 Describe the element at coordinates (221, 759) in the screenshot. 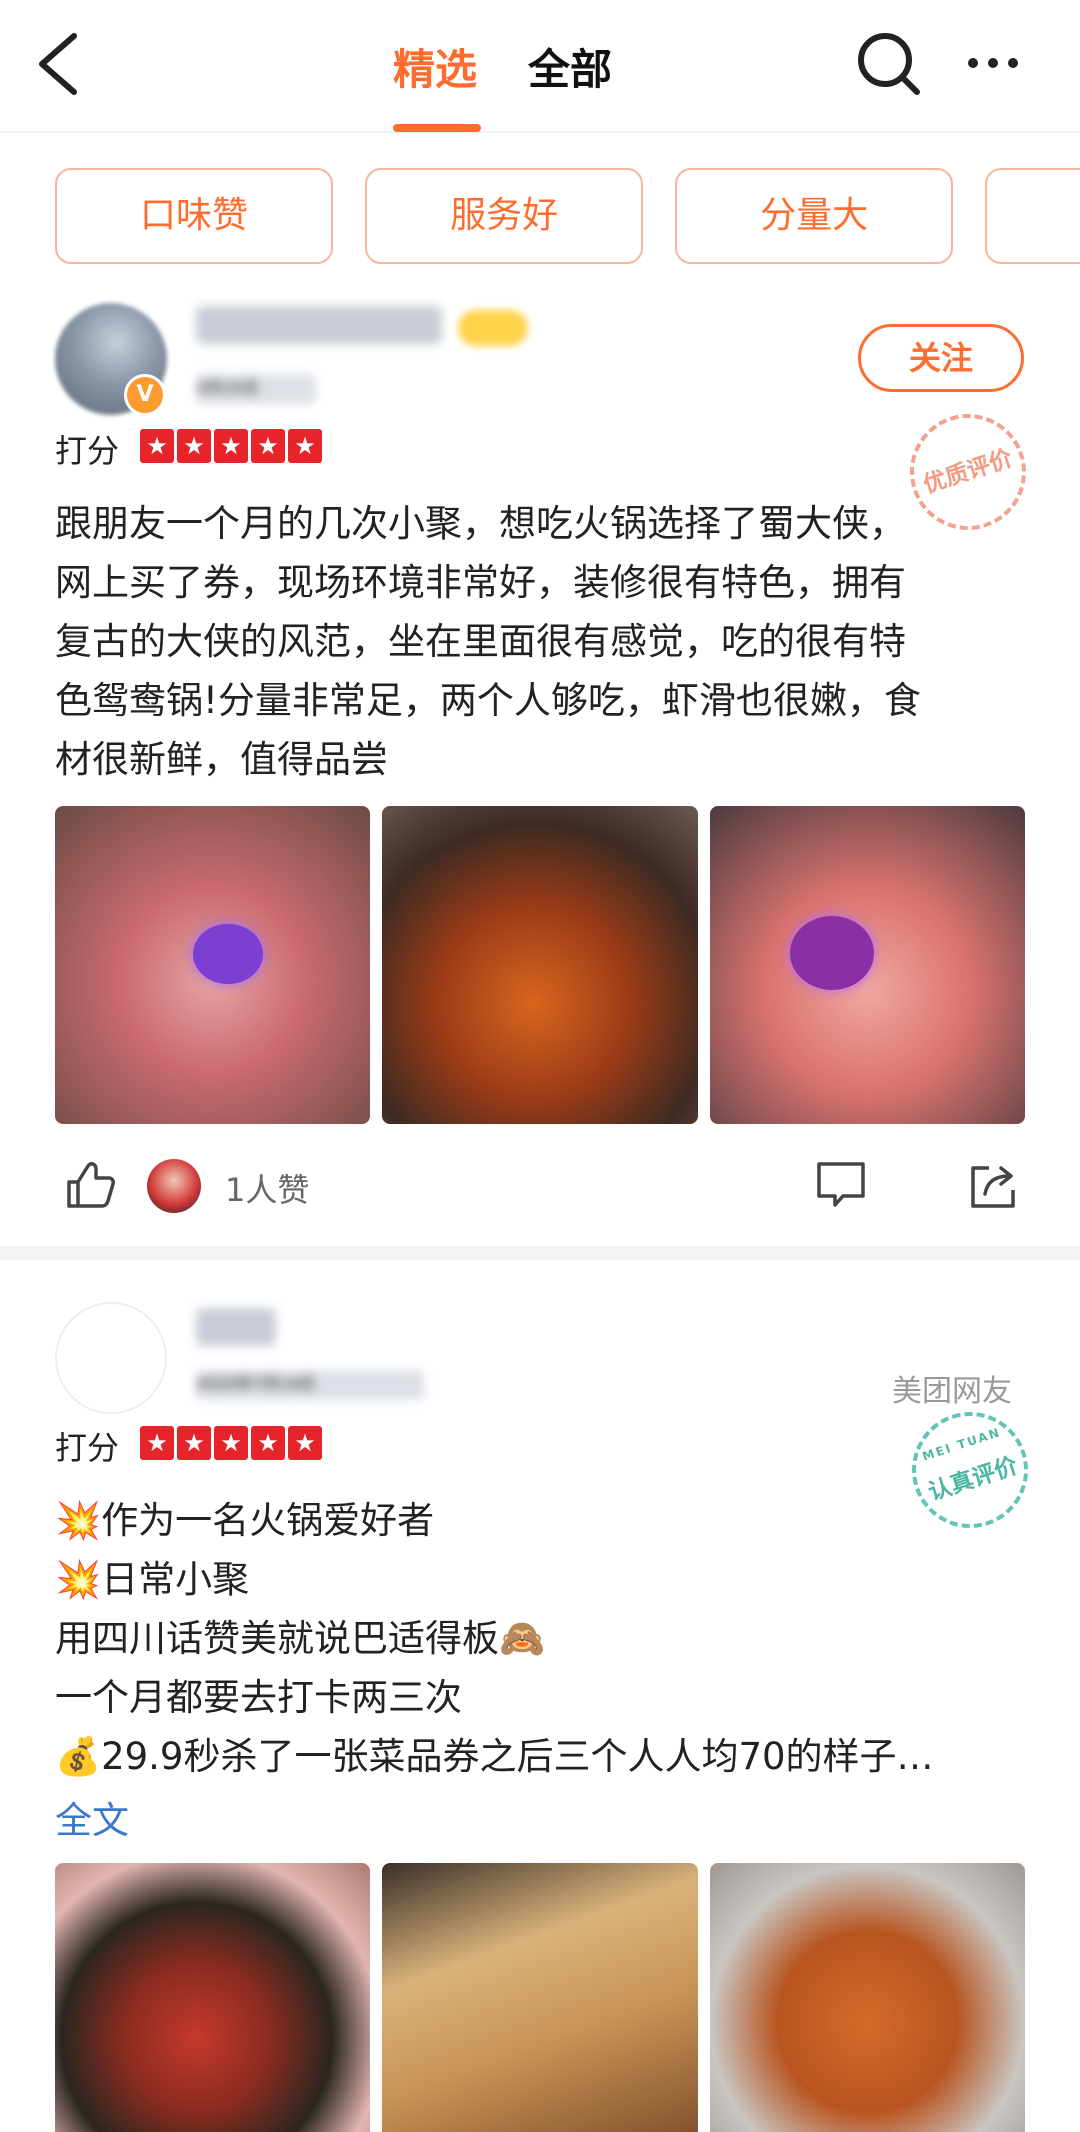

I see `review-line: 材很新鲜，值得品尝` at that location.